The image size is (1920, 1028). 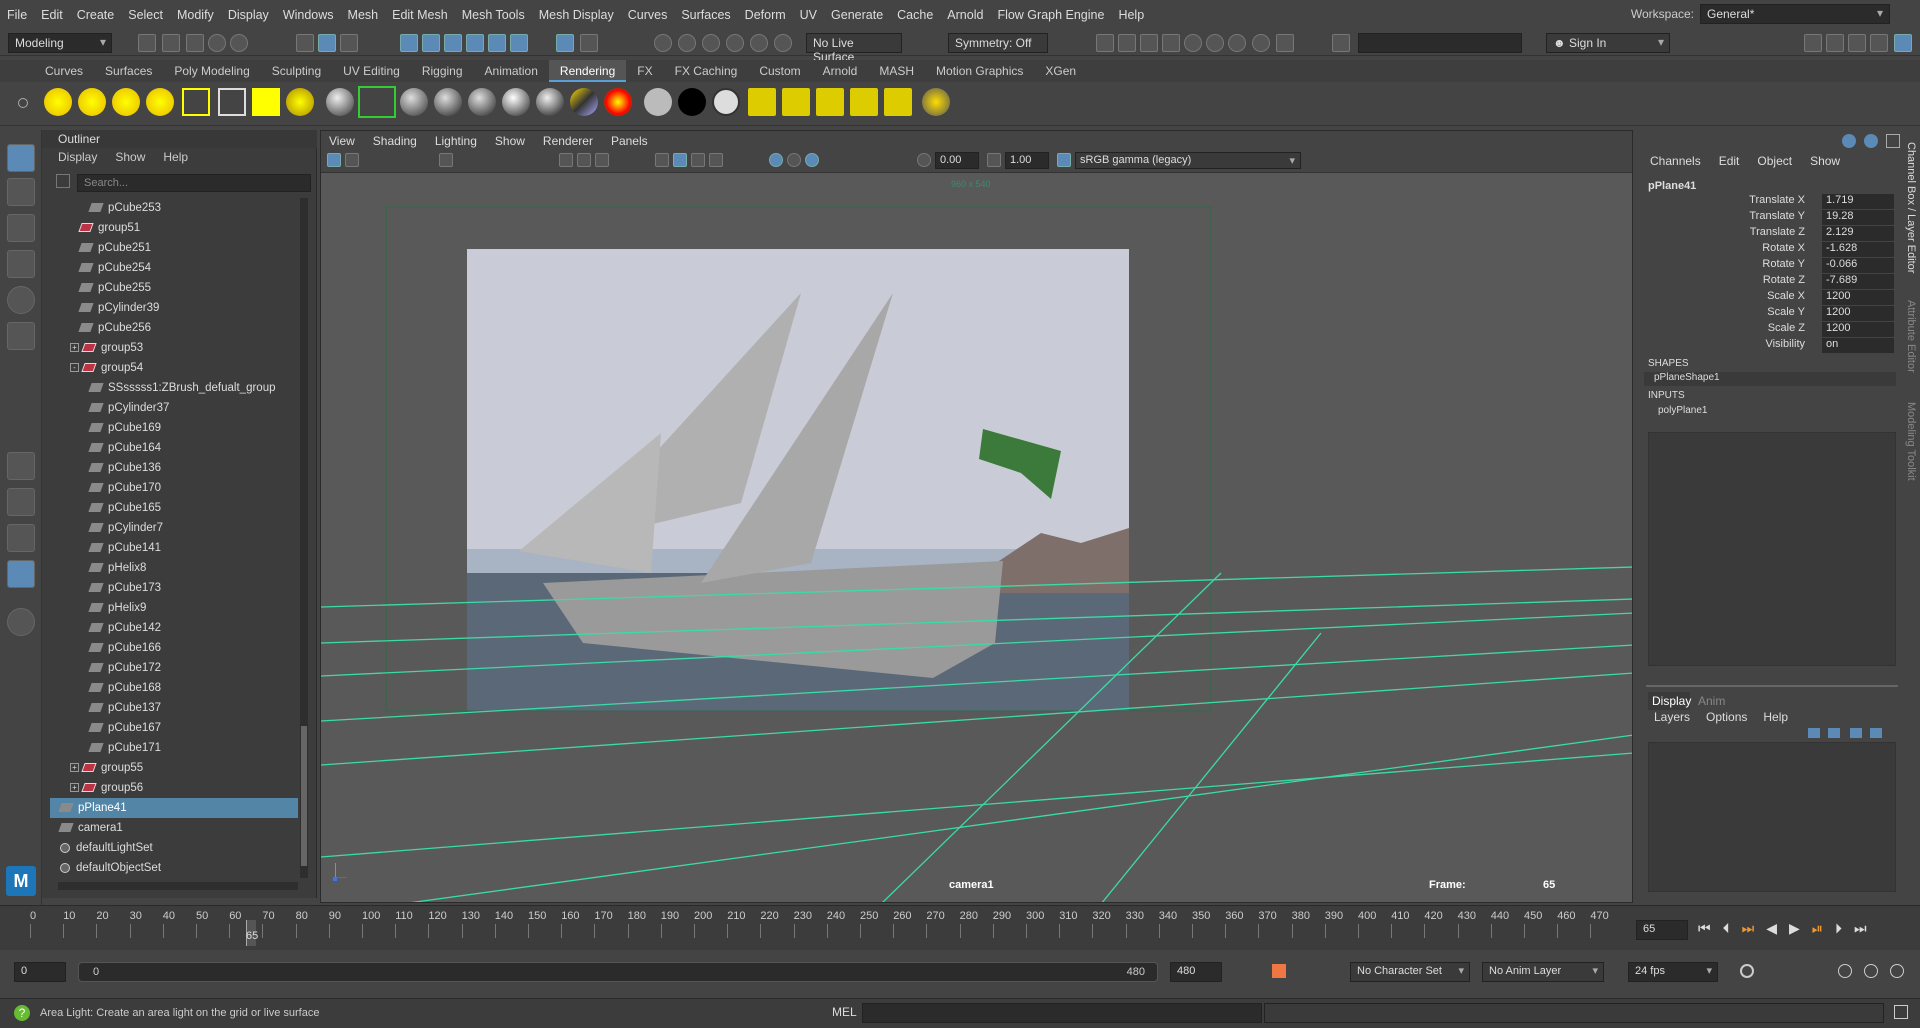 What do you see at coordinates (759, 43) in the screenshot?
I see `ipr-icon` at bounding box center [759, 43].